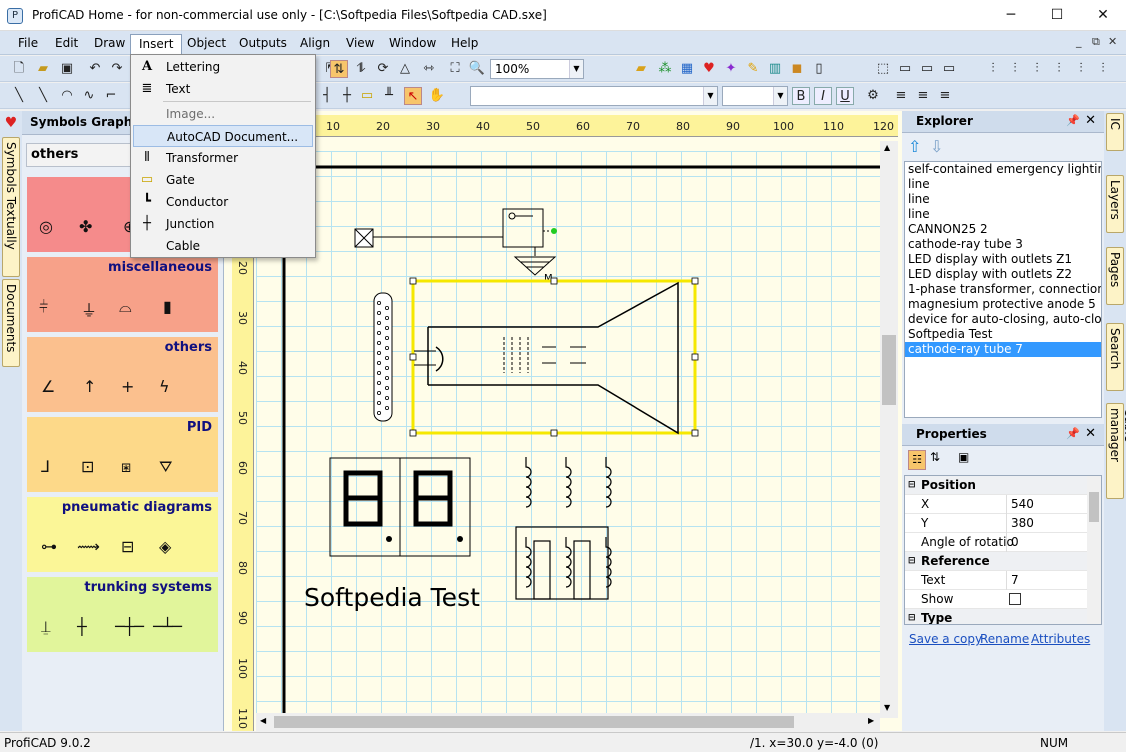 The width and height of the screenshot is (1126, 752). I want to click on tab-ic: IC, so click(1115, 132).